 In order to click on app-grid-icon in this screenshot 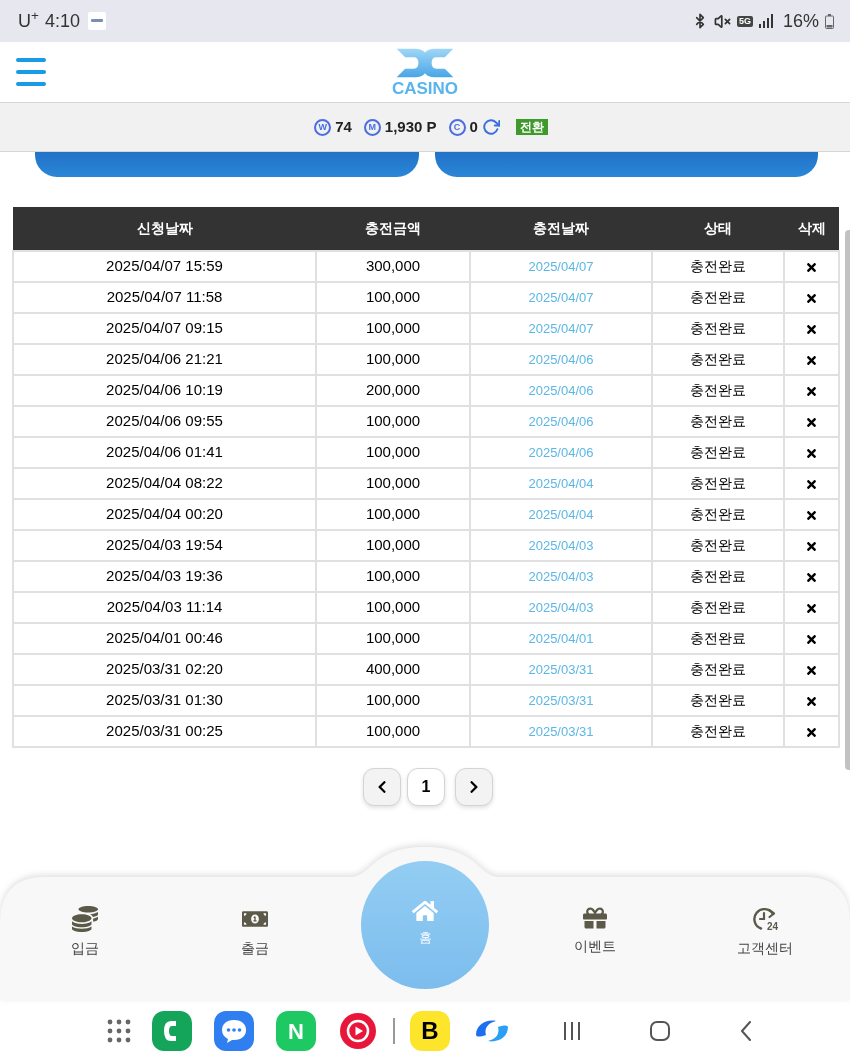, I will do `click(119, 1031)`.